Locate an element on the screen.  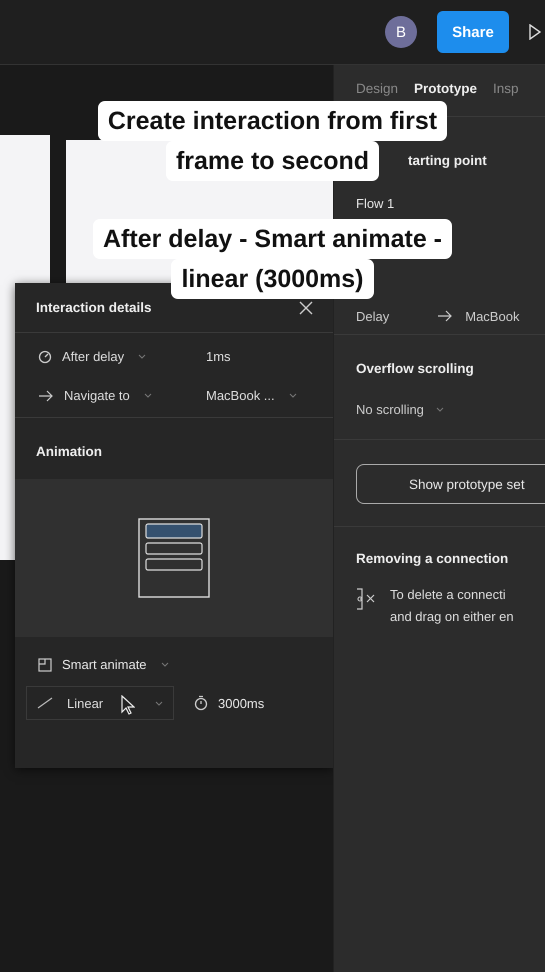
section-heading: tarting point is located at coordinates (447, 160).